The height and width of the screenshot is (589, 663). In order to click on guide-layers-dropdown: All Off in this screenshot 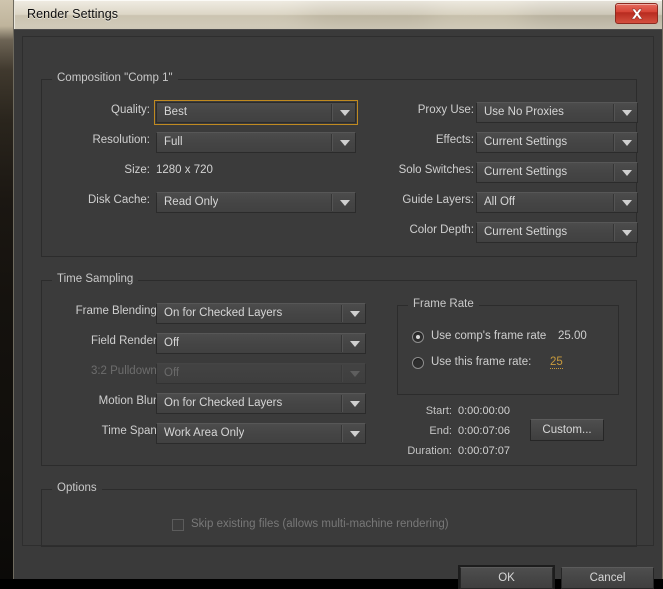, I will do `click(557, 202)`.